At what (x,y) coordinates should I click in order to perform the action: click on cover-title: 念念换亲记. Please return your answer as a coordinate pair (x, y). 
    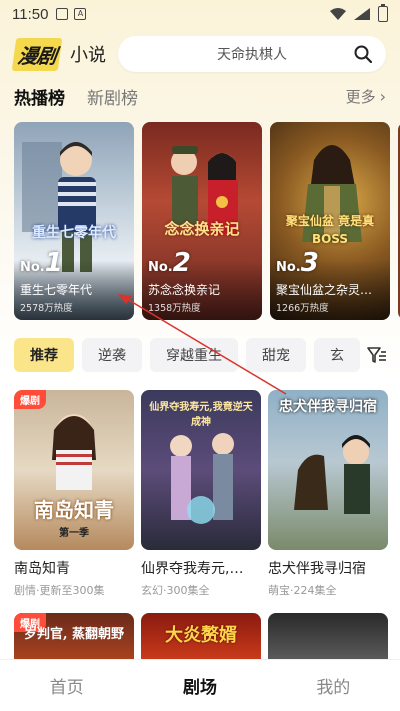
    Looking at the image, I should click on (202, 229).